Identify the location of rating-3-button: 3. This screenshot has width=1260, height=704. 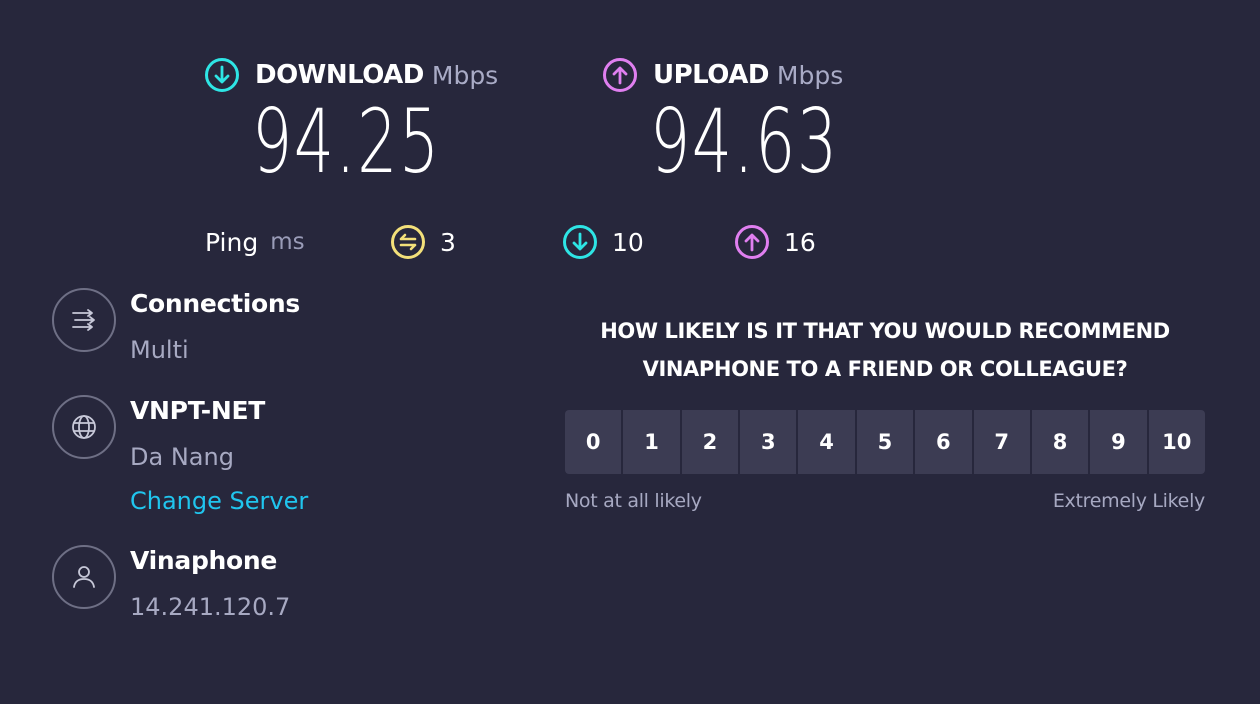
(768, 442).